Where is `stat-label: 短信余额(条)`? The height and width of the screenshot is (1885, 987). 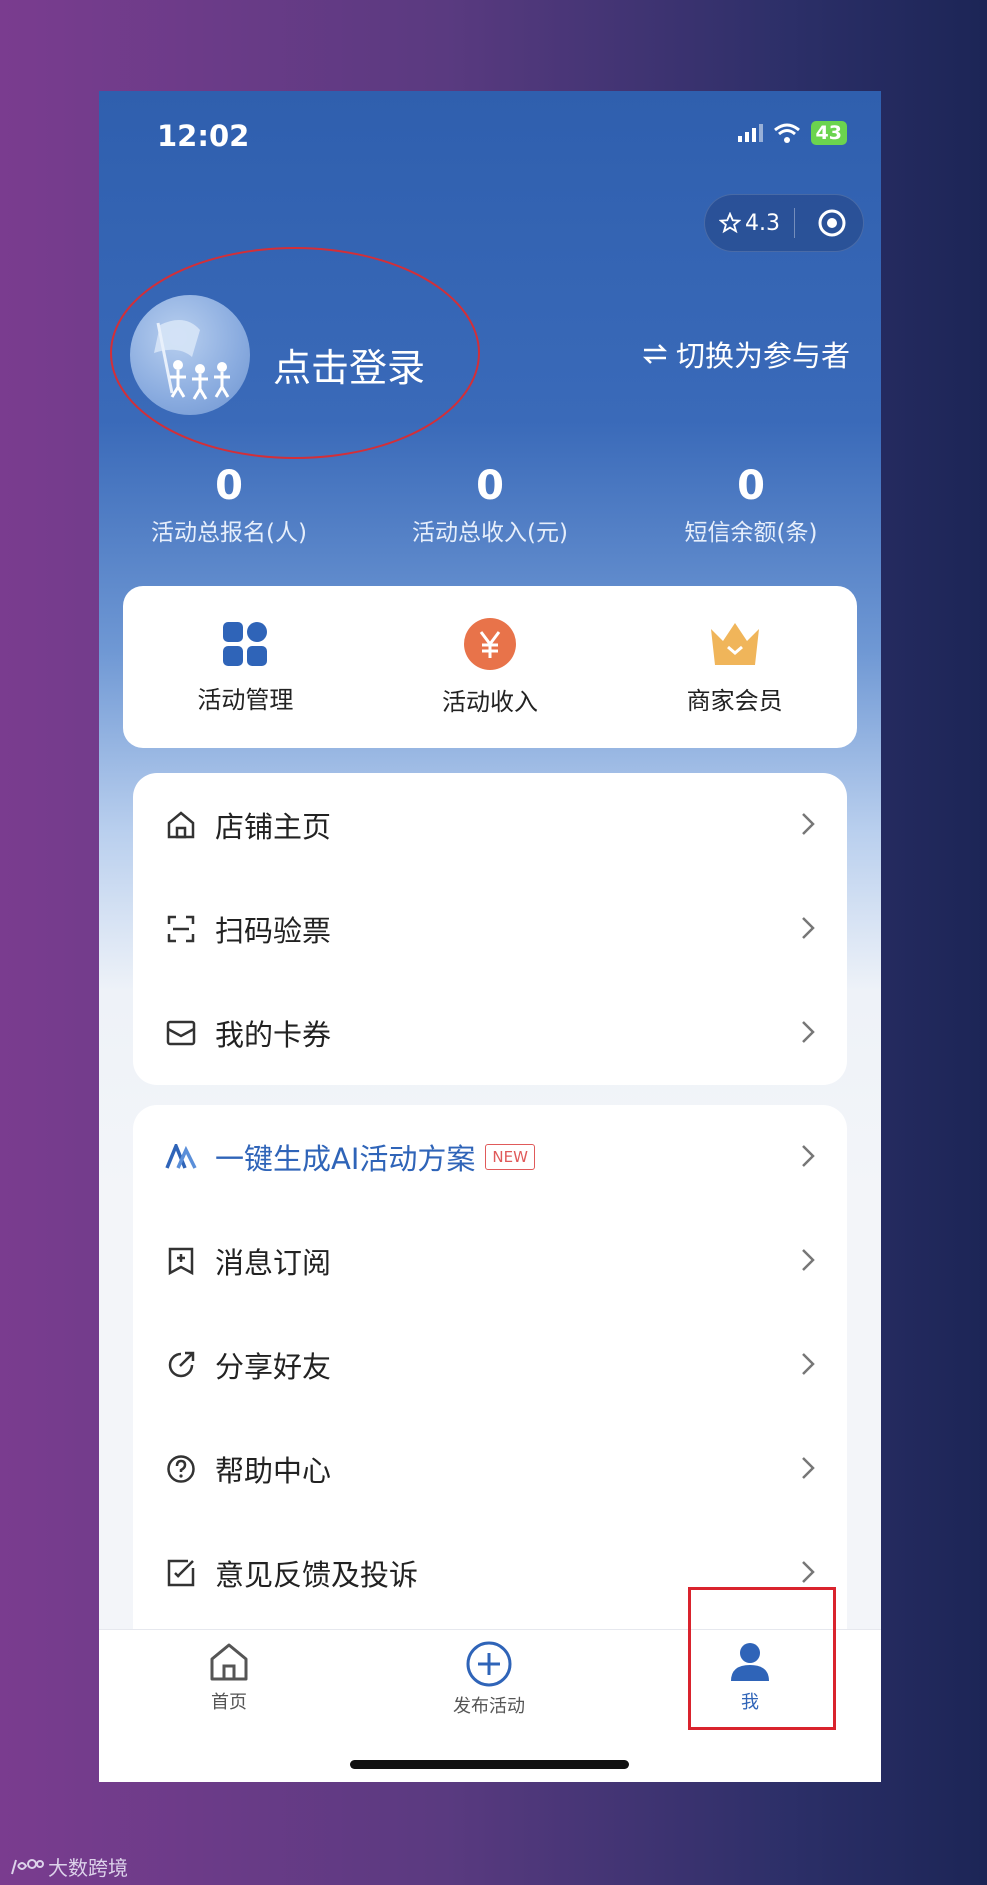 stat-label: 短信余额(条) is located at coordinates (751, 533).